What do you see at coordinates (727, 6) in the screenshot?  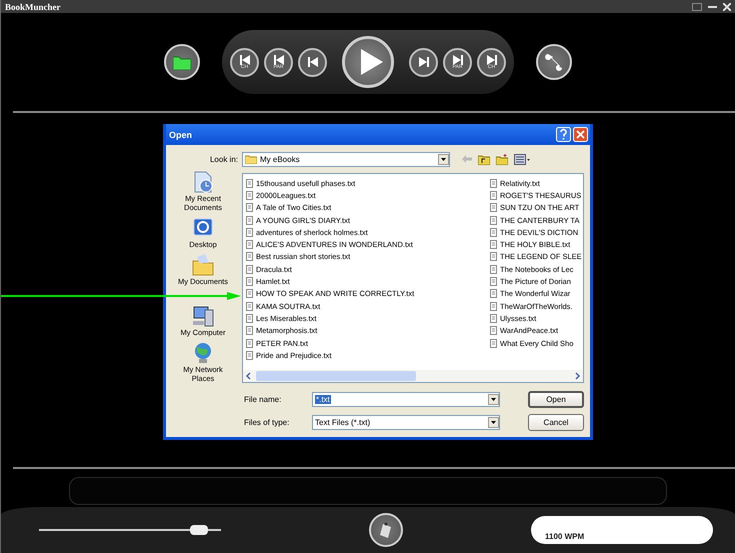 I see `close-icon` at bounding box center [727, 6].